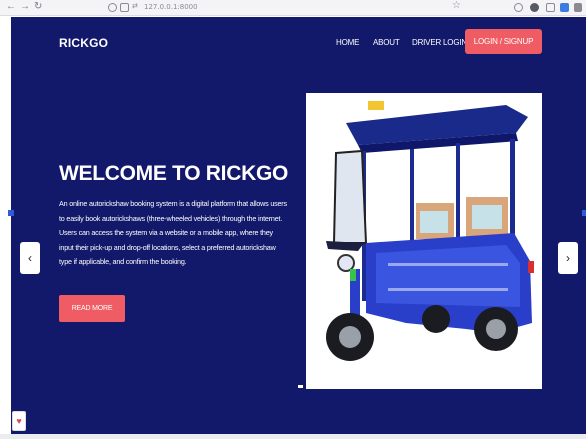 Image resolution: width=586 pixels, height=439 pixels. What do you see at coordinates (171, 7) in the screenshot?
I see `address-bar: 127.0.0.1:8000` at bounding box center [171, 7].